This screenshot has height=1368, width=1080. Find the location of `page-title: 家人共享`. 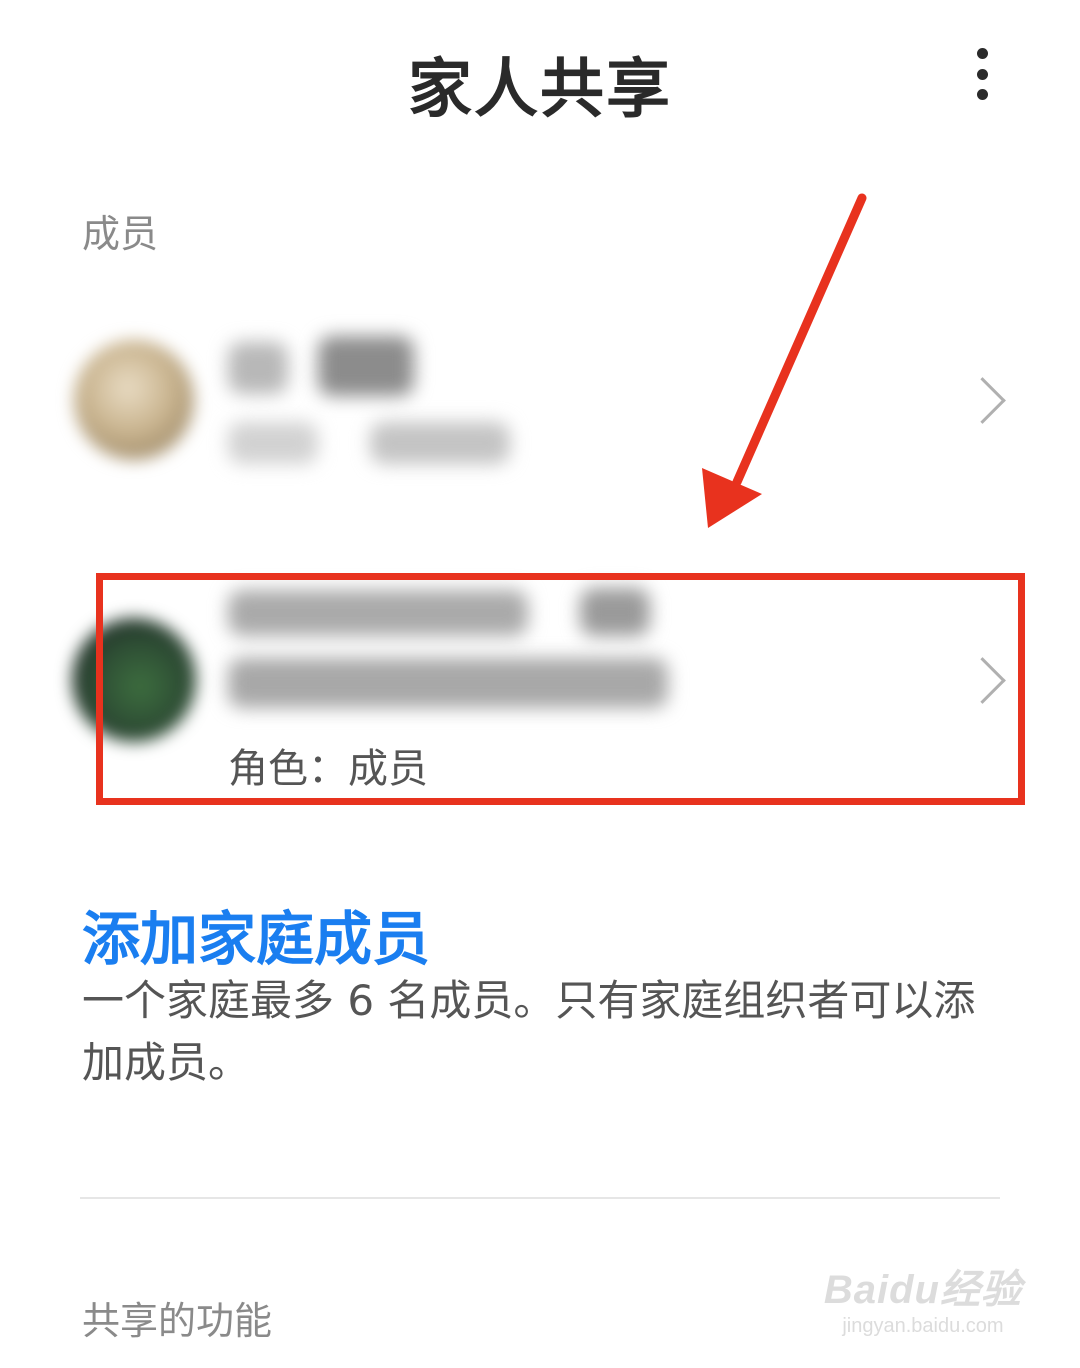

page-title: 家人共享 is located at coordinates (540, 90).